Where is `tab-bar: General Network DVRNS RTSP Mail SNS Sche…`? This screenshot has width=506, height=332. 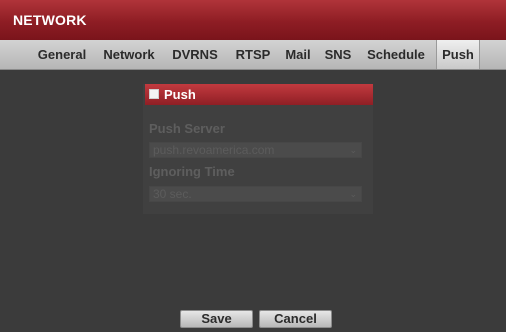
tab-bar: General Network DVRNS RTSP Mail SNS Sche… is located at coordinates (253, 55).